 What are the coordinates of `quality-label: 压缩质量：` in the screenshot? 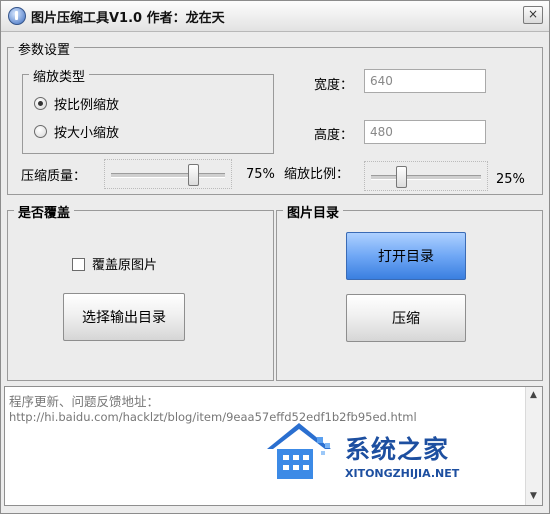 It's located at (54, 176).